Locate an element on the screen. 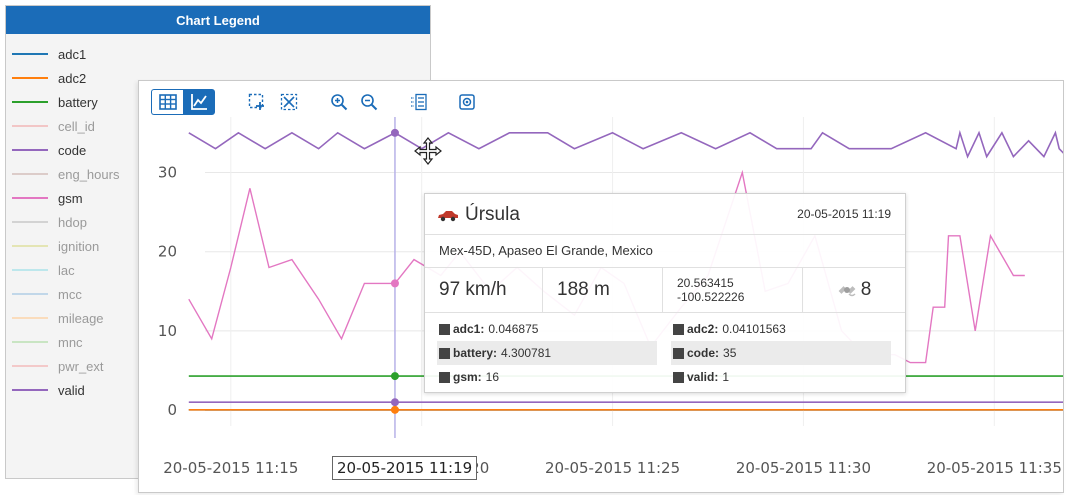  param-row: adc1: 0.046875 adc2: 0.04101563 is located at coordinates (671, 329).